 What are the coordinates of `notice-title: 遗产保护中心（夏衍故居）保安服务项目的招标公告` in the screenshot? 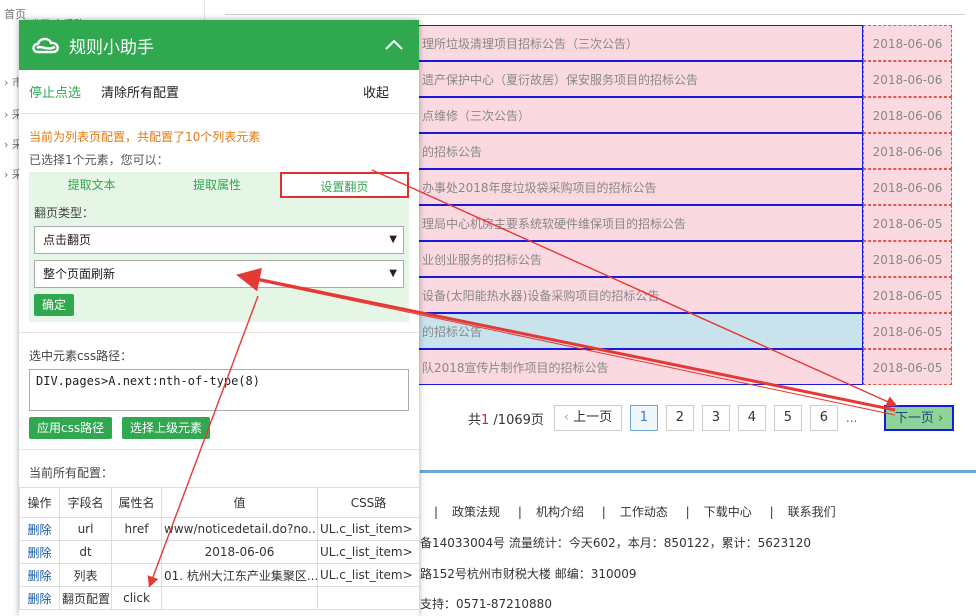 It's located at (636, 79).